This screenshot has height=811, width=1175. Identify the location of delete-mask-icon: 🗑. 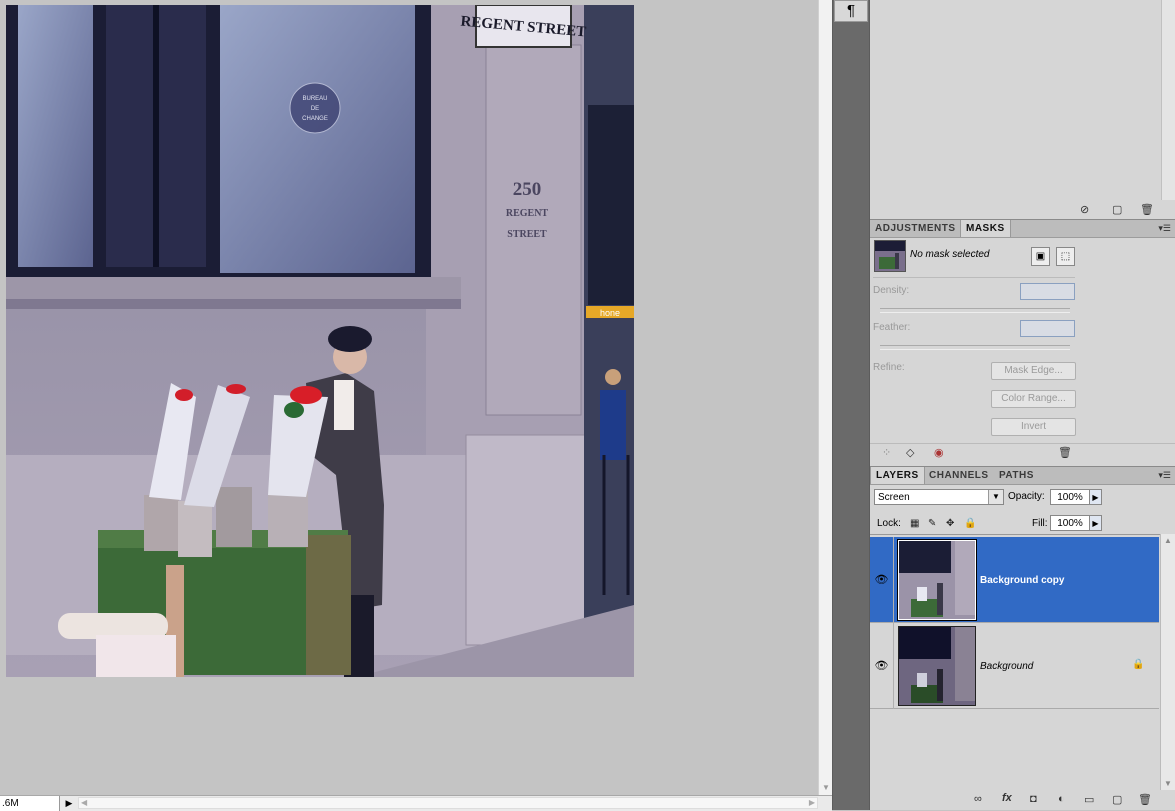
(1065, 452).